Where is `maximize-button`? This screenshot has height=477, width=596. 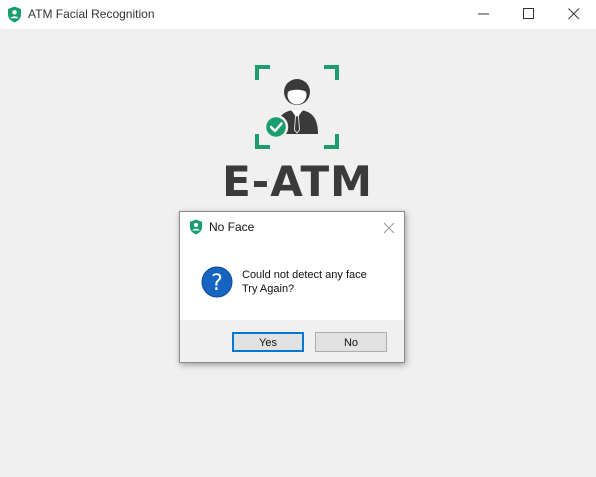 maximize-button is located at coordinates (529, 14).